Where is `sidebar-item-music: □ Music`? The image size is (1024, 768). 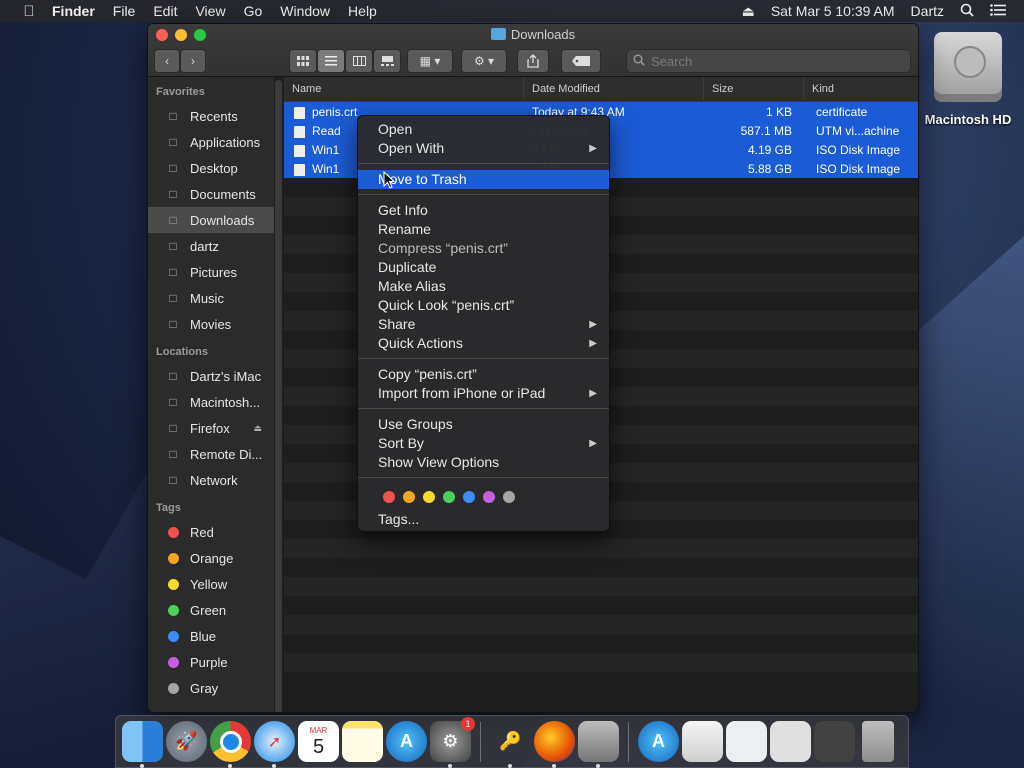 sidebar-item-music: □ Music is located at coordinates (211, 298).